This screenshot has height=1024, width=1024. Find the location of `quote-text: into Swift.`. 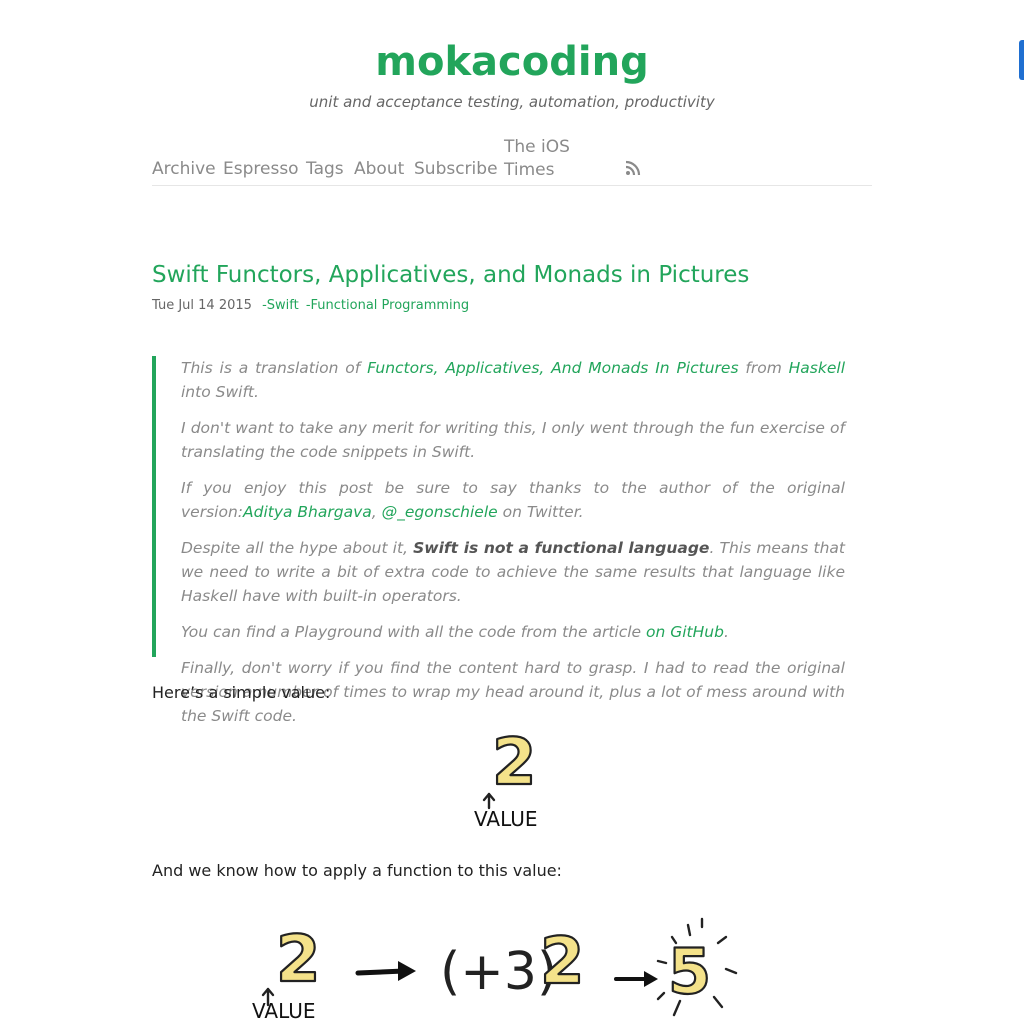

quote-text: into Swift. is located at coordinates (220, 392).